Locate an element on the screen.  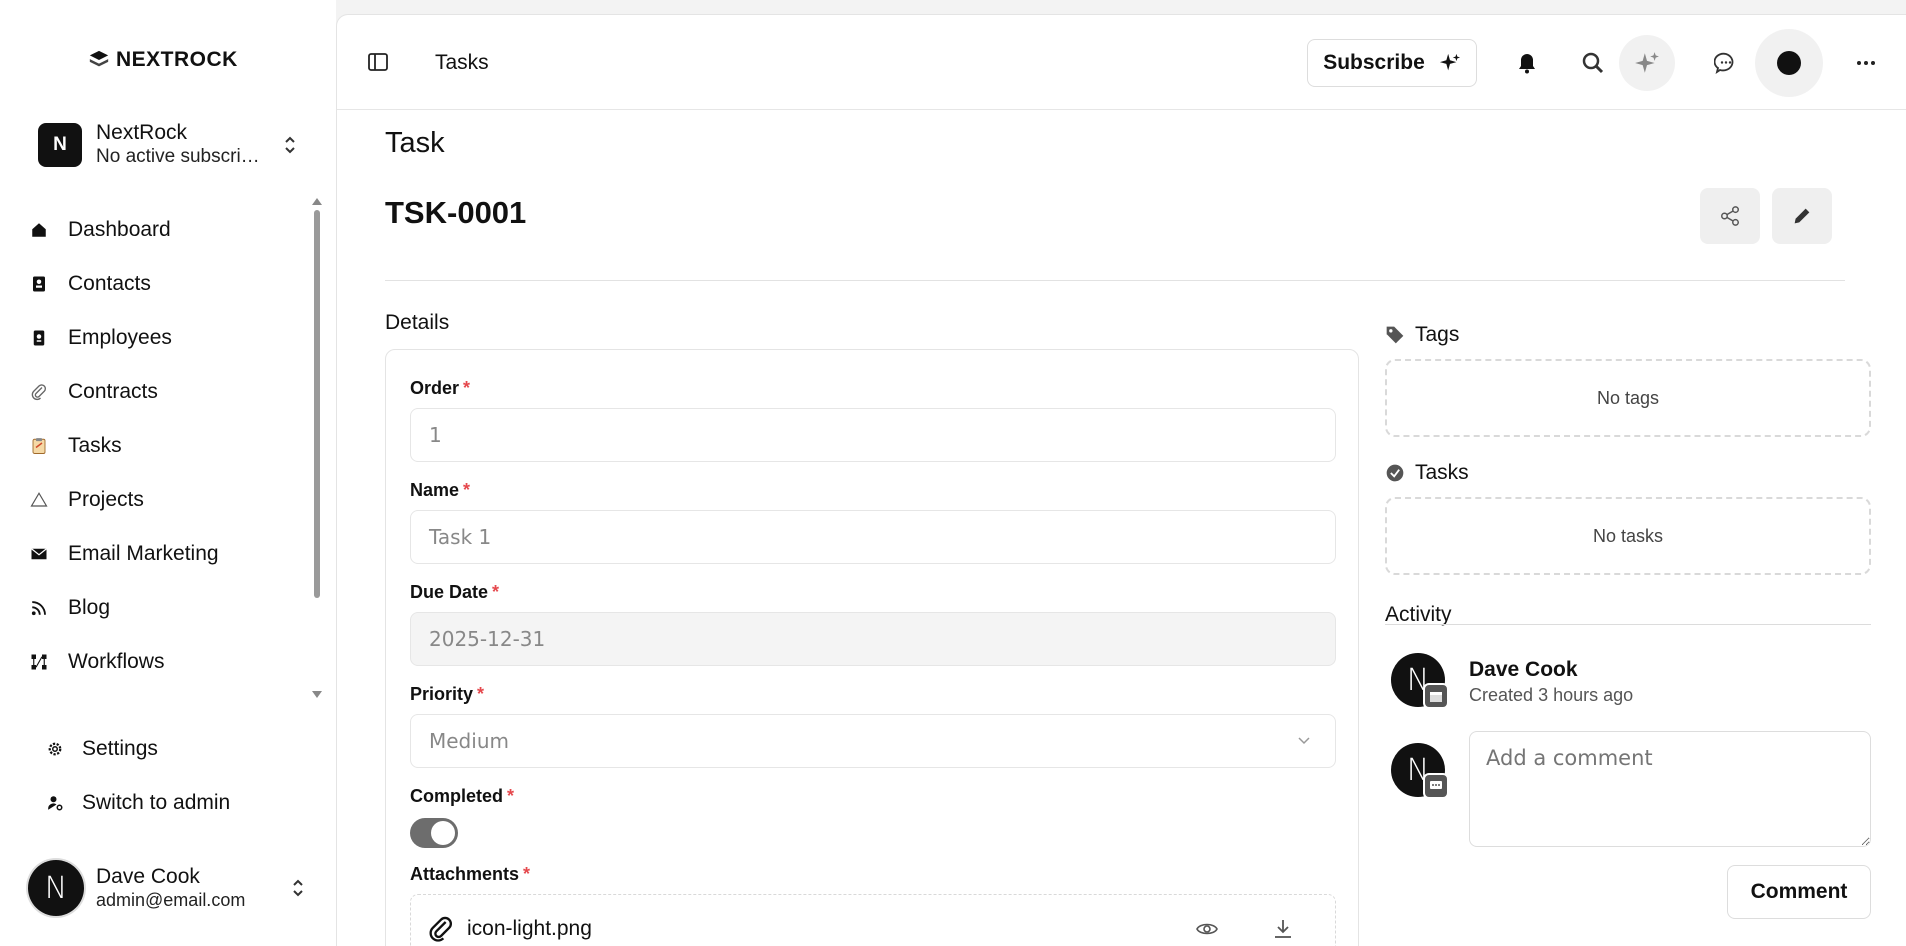
name-input: Task 1 is located at coordinates (873, 537).